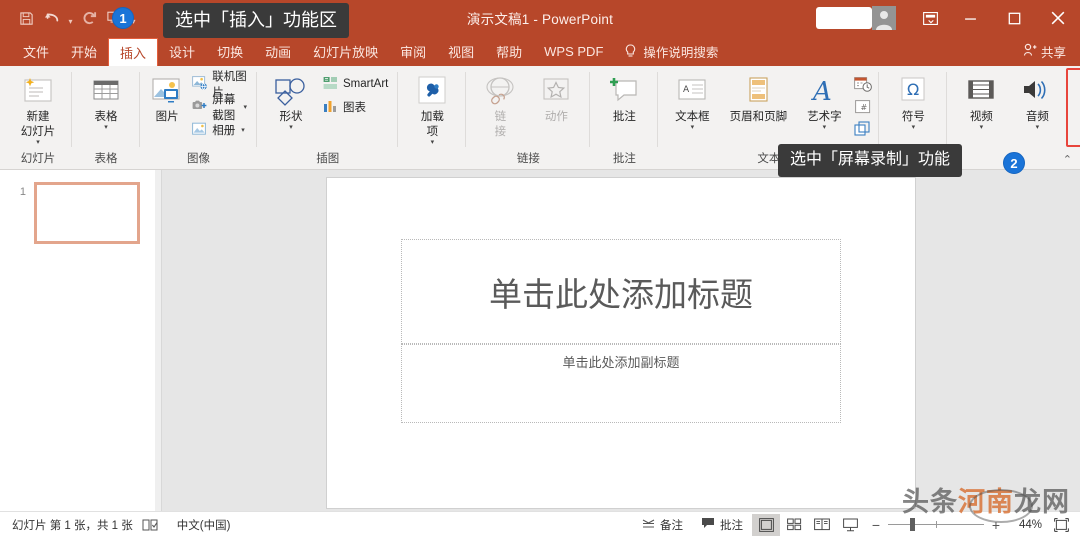  Describe the element at coordinates (624, 107) in the screenshot. I see `comment-button: 批注` at that location.